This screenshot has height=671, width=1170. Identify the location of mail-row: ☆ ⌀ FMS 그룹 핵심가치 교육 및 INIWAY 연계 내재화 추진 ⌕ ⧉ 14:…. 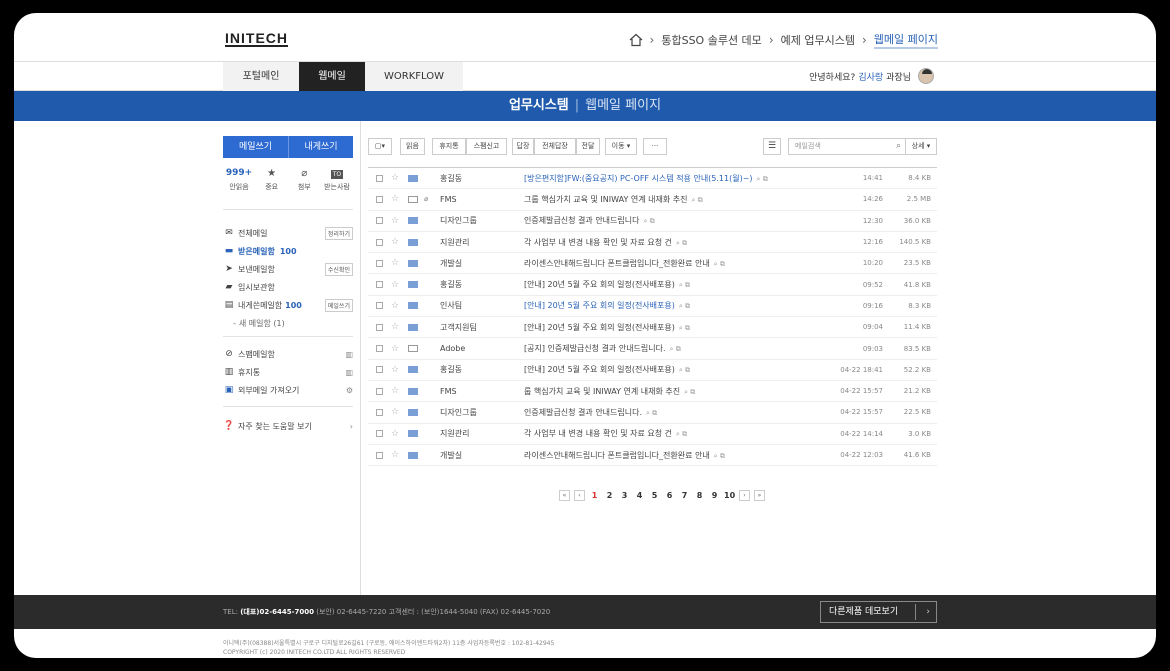
(652, 200).